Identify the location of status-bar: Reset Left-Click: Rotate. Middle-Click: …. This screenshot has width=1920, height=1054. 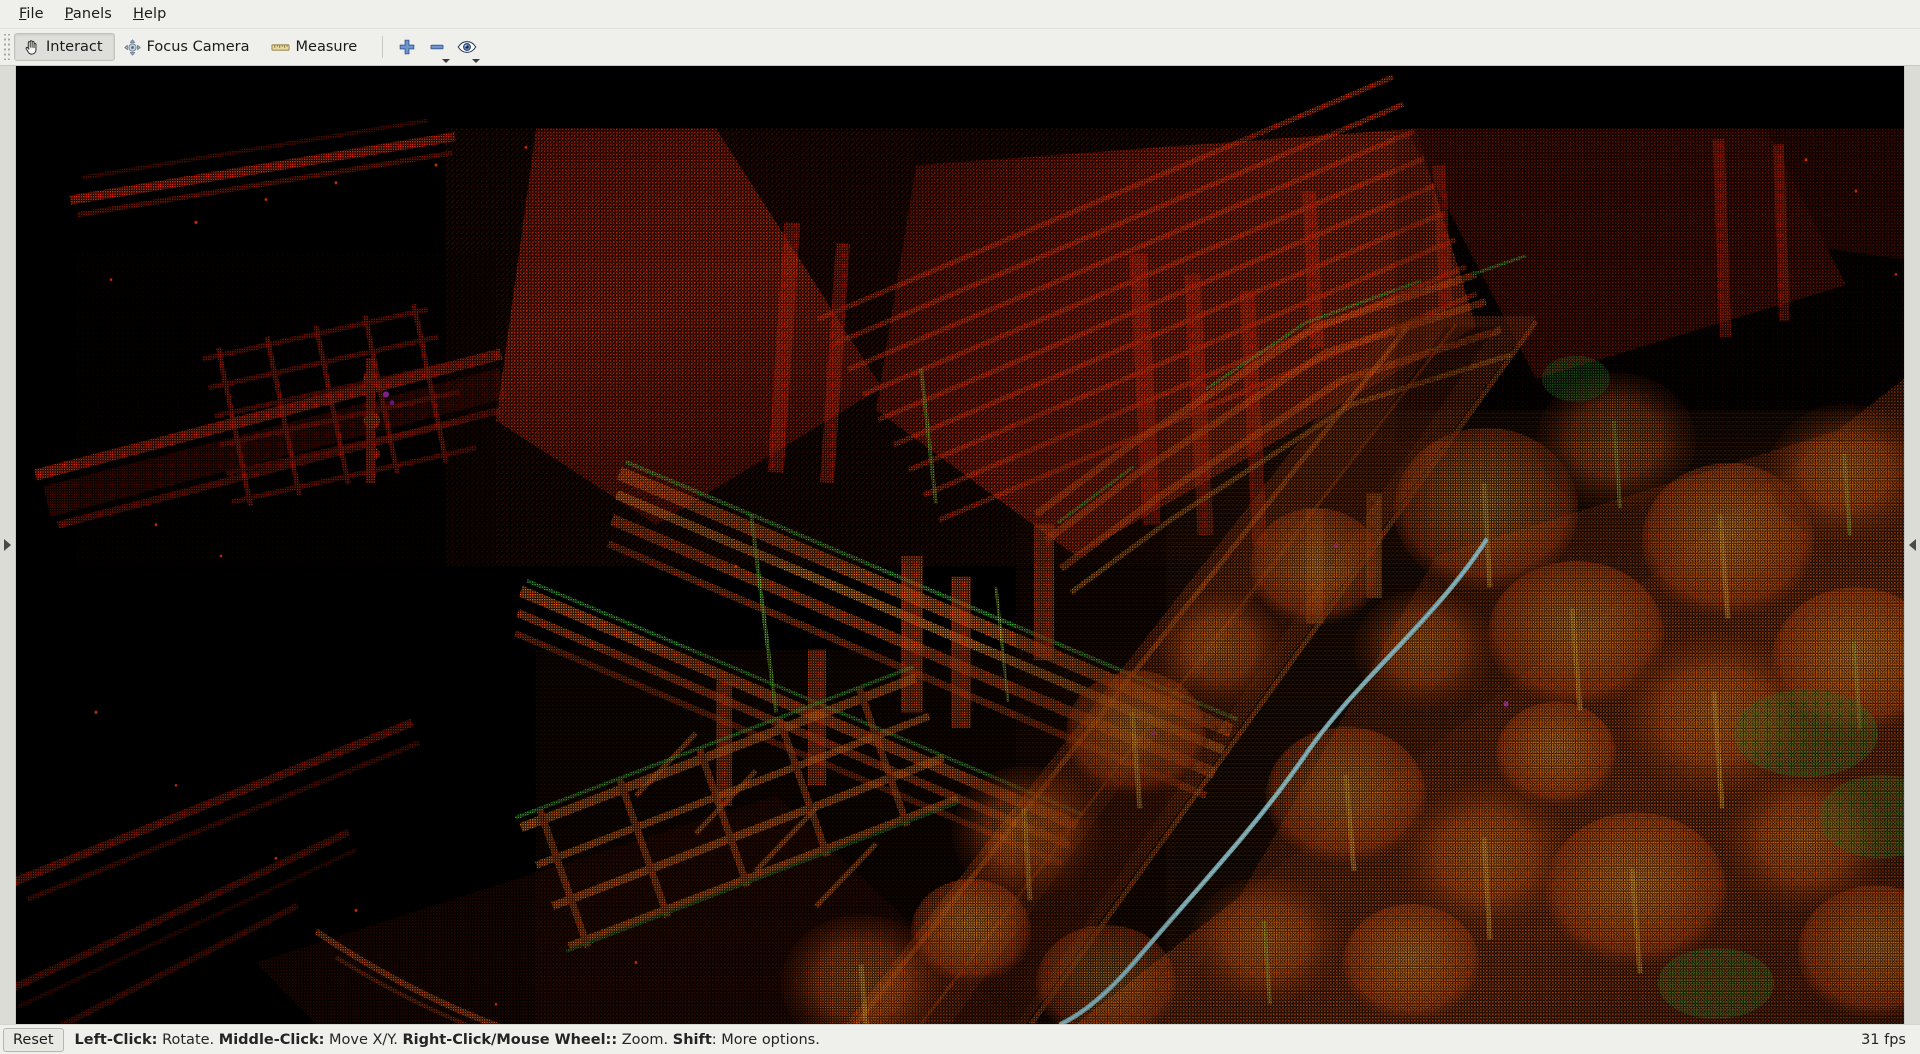
(960, 1039).